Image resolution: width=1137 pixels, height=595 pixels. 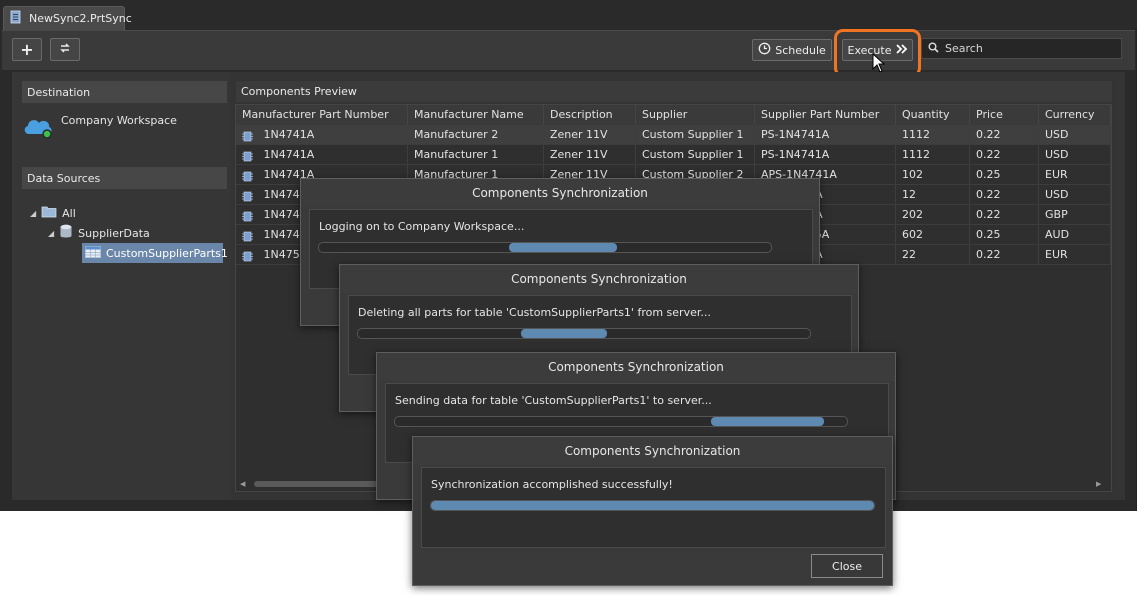 I want to click on add-button-label: +, so click(x=27, y=49).